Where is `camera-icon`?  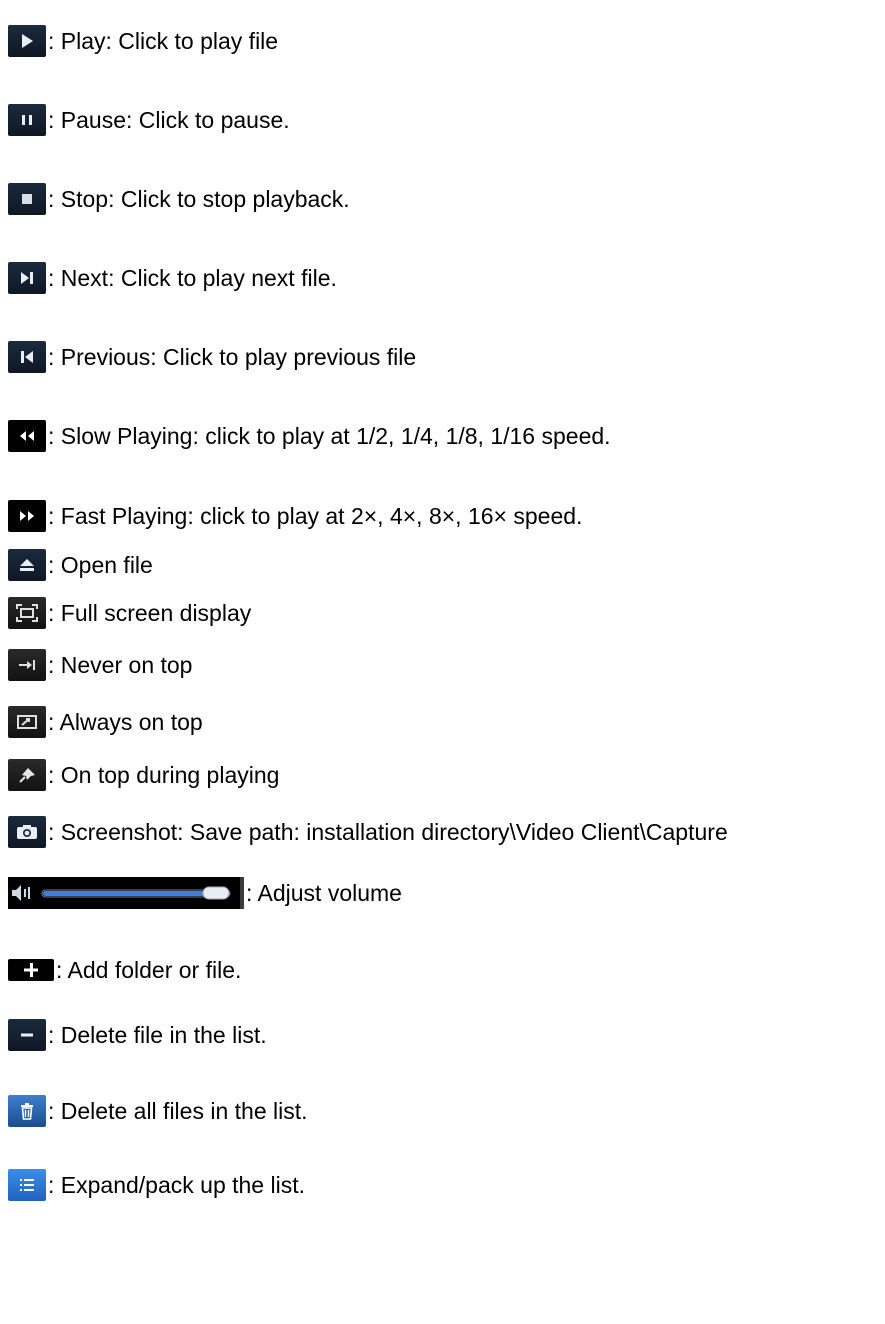 camera-icon is located at coordinates (27, 832).